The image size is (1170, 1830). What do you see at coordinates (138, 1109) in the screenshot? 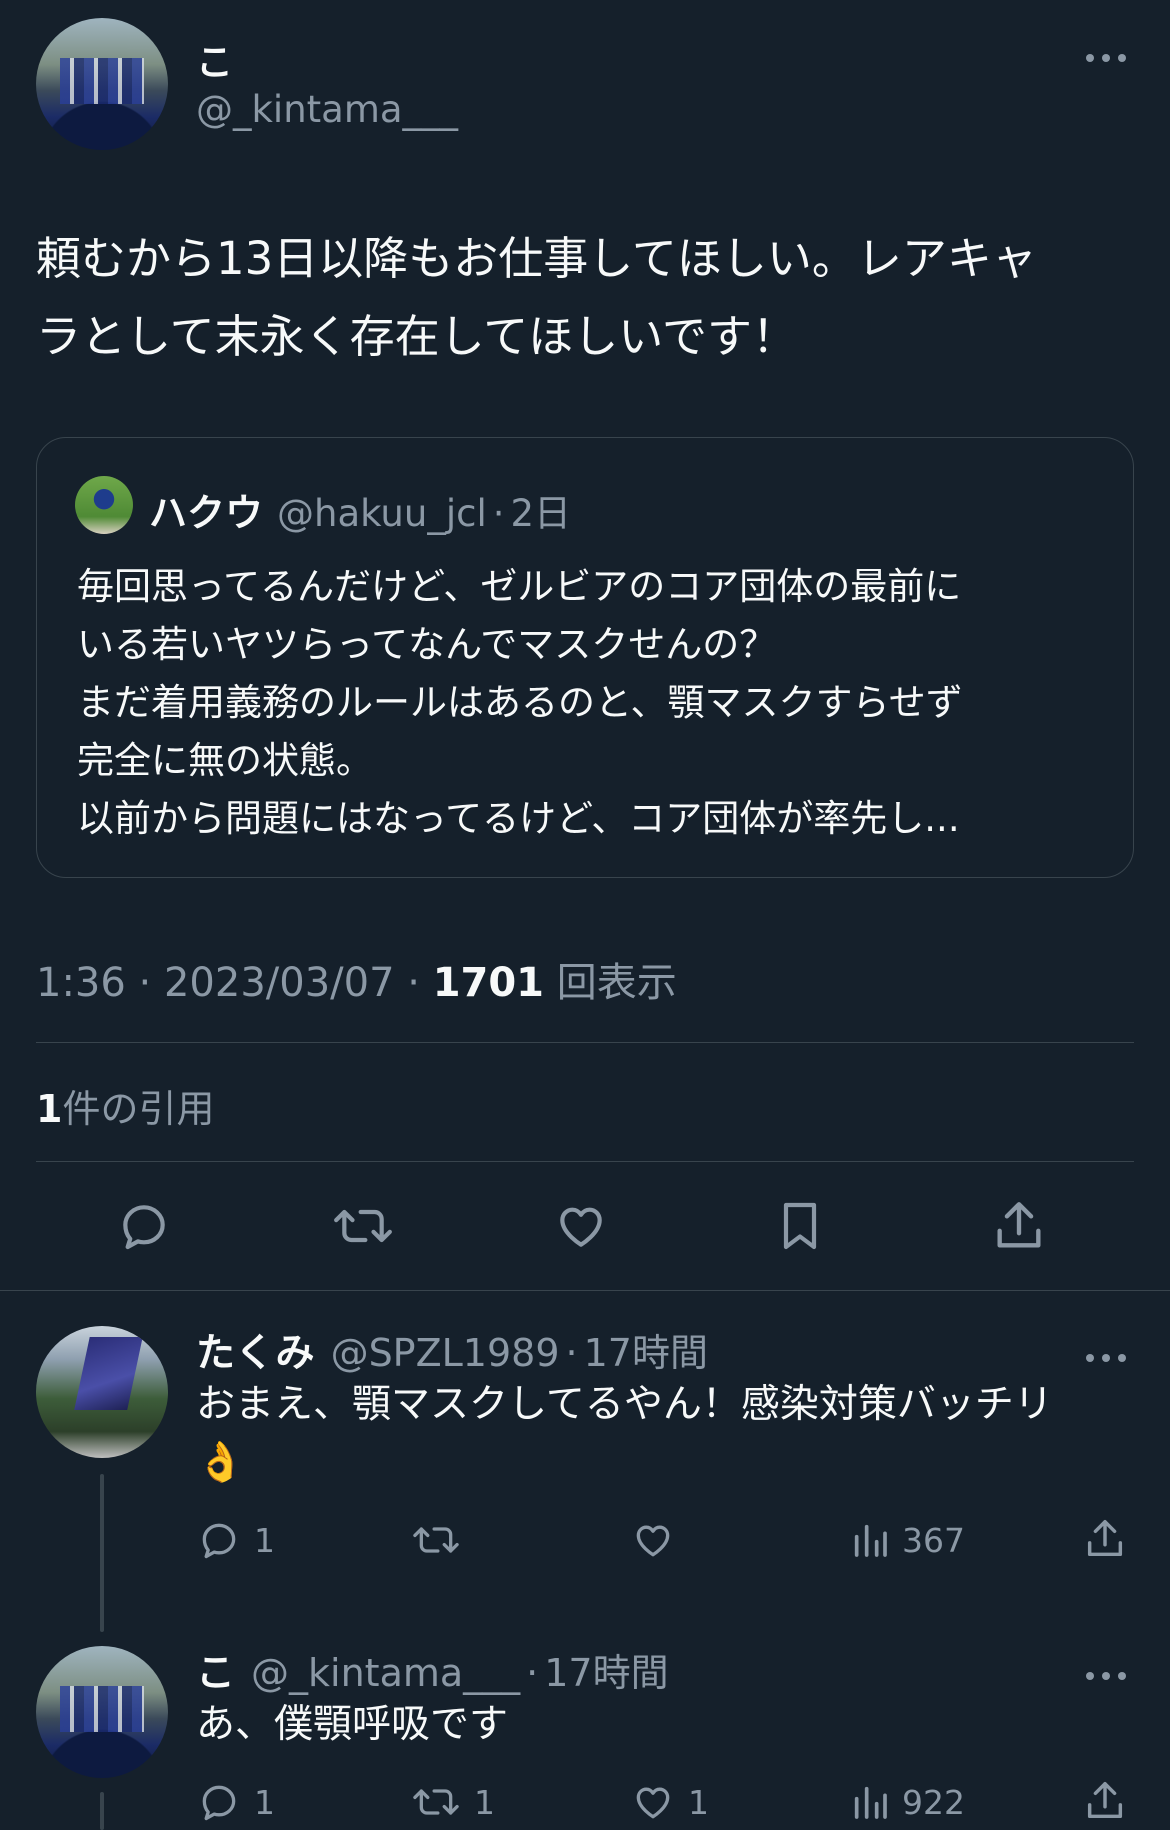
I see `quotes-label: 件の引用` at bounding box center [138, 1109].